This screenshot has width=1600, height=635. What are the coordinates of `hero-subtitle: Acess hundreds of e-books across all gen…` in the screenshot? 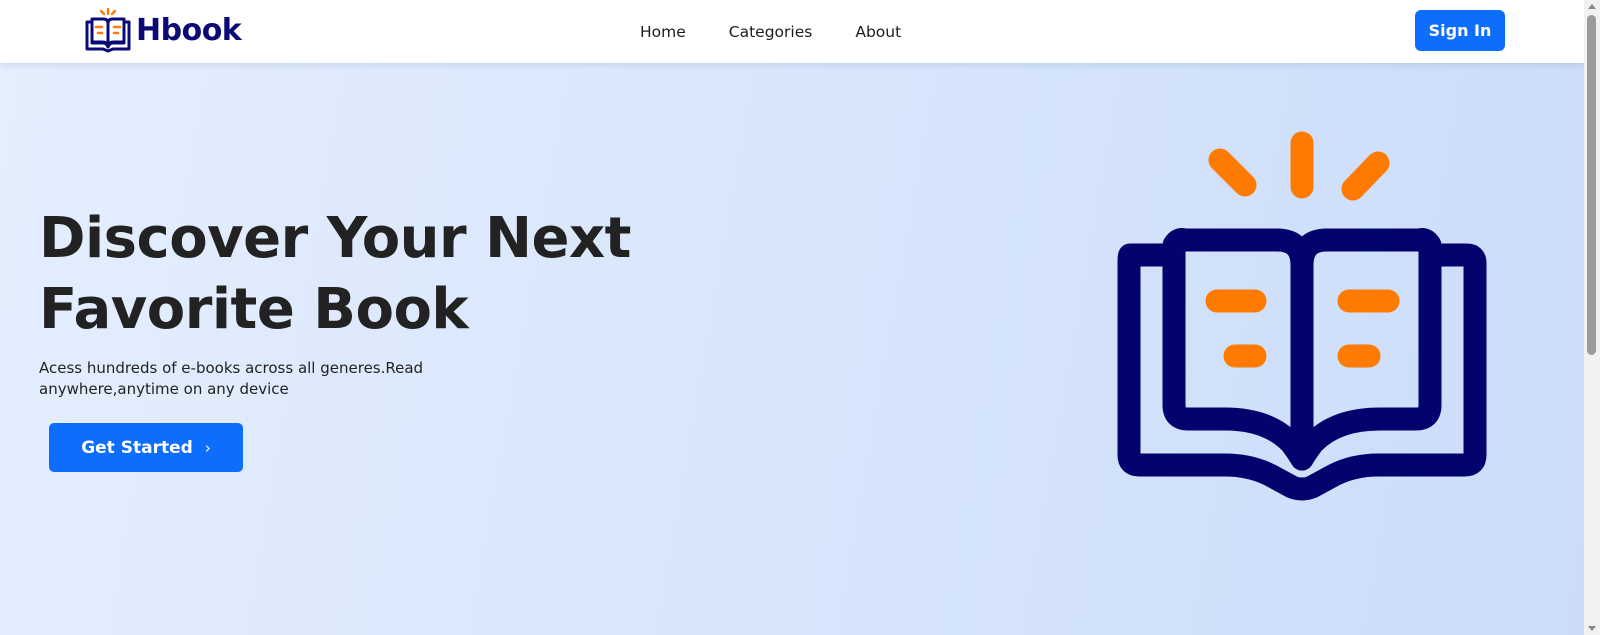 It's located at (231, 378).